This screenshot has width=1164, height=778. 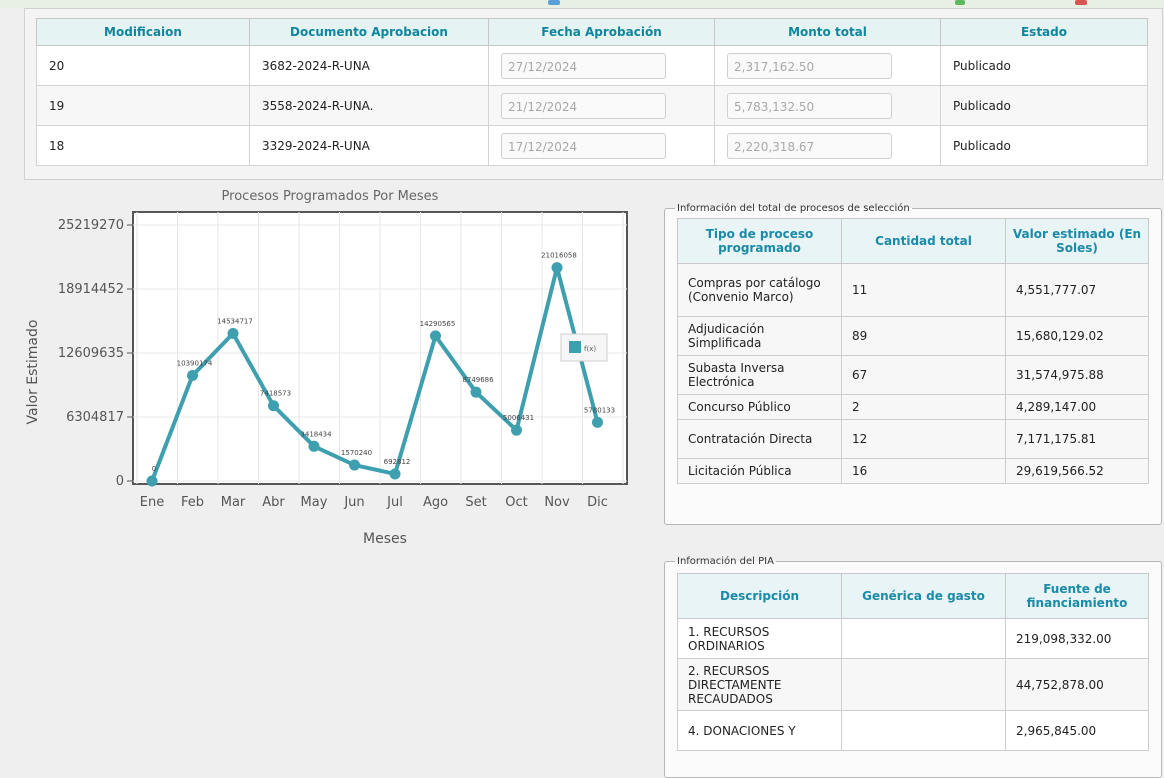 I want to click on toolbar-icon-red, so click(x=1081, y=2).